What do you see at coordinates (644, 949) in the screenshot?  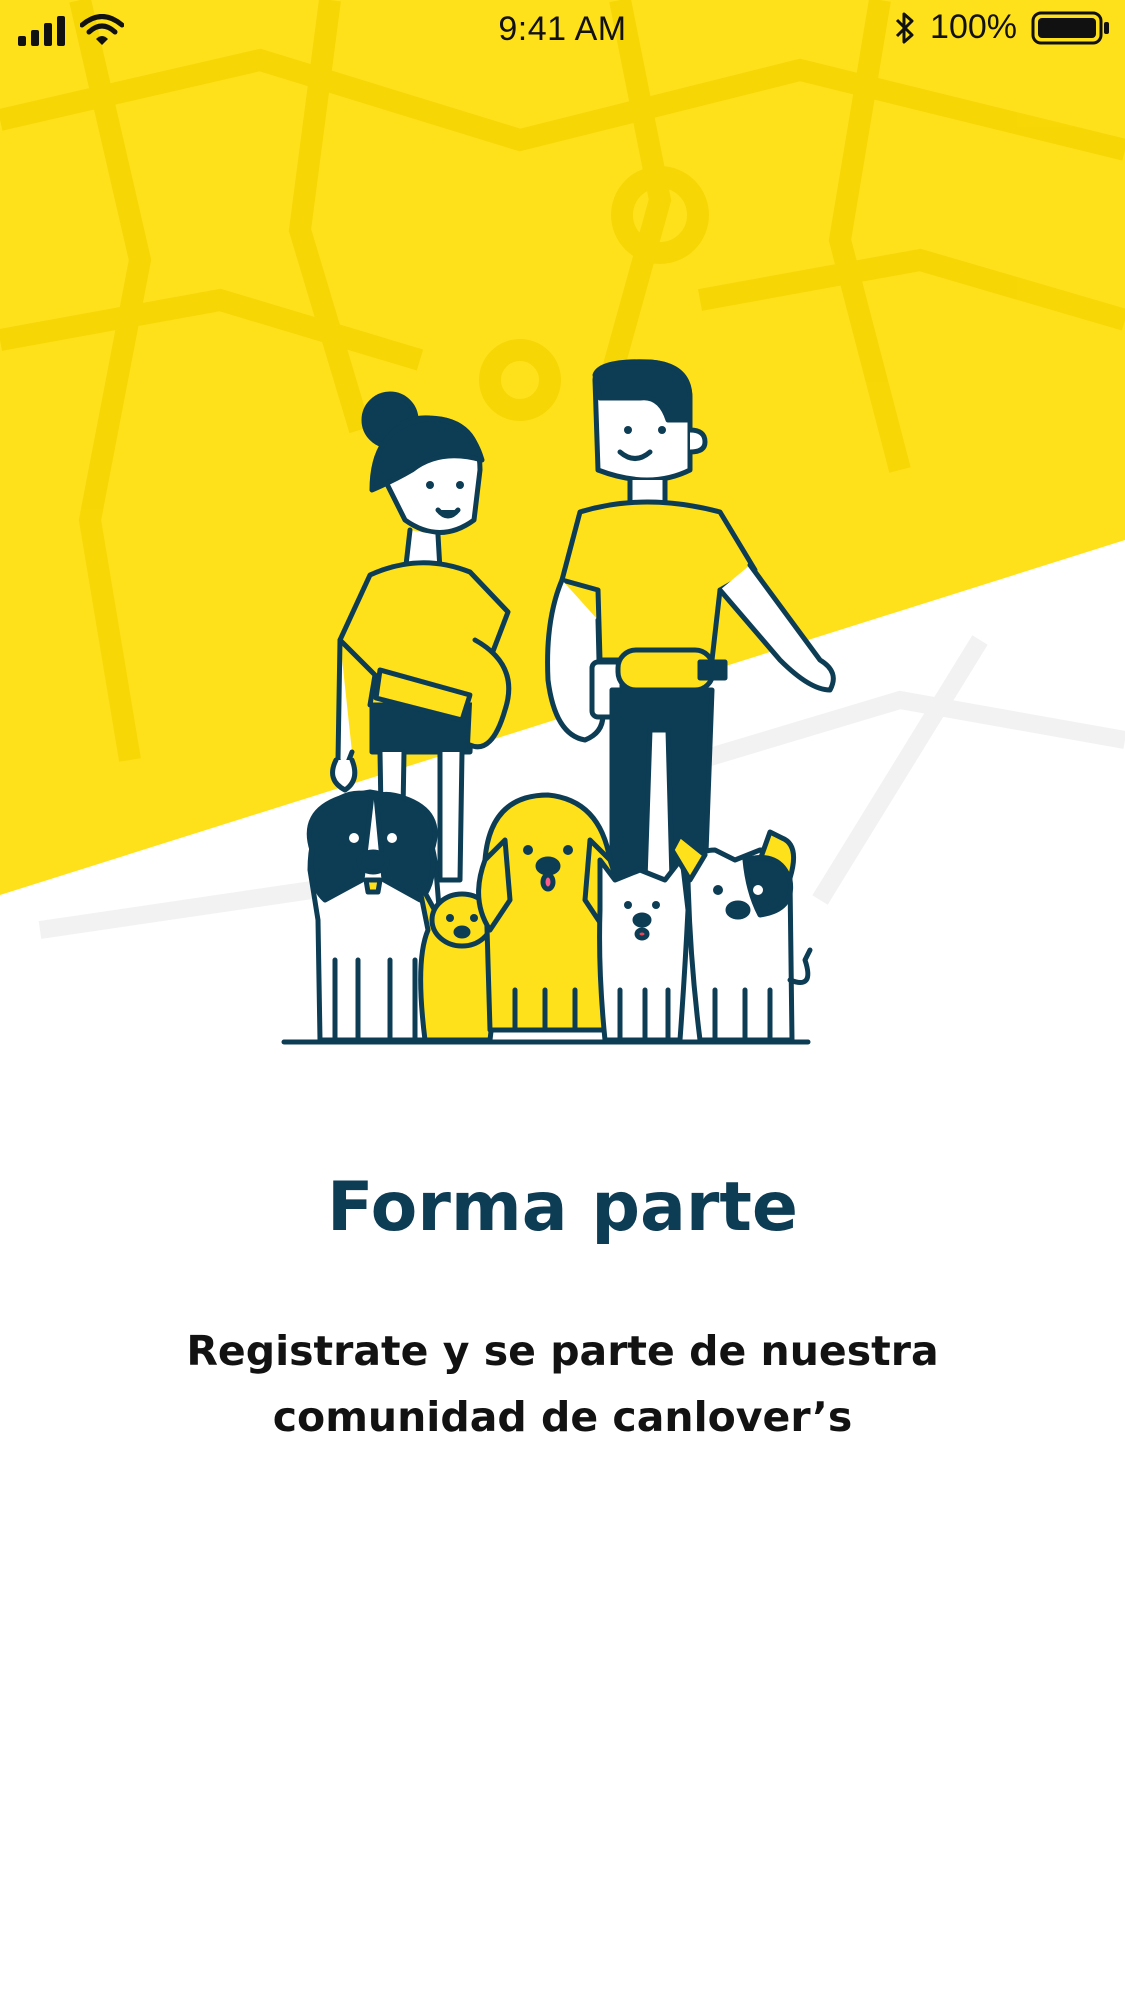 I see `dog-westie-white` at bounding box center [644, 949].